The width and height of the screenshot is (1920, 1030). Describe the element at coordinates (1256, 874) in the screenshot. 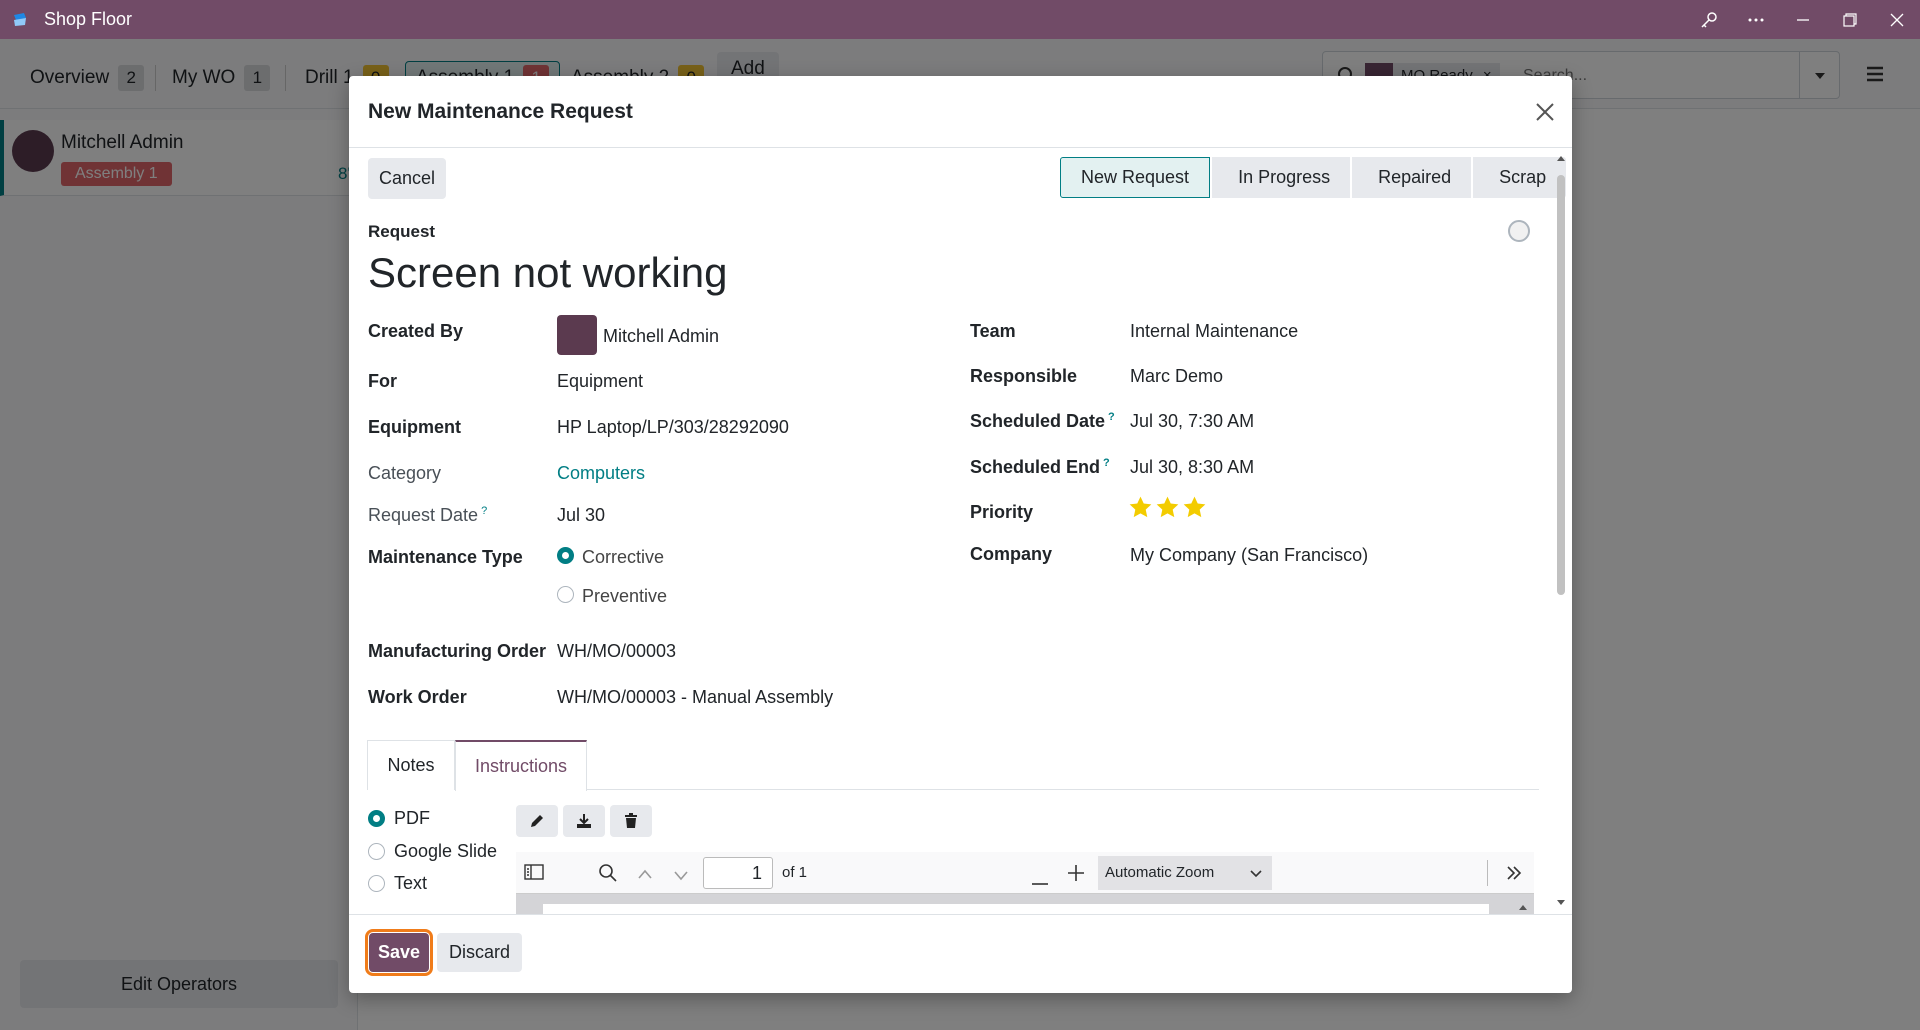

I see `chevron-down-icon` at that location.